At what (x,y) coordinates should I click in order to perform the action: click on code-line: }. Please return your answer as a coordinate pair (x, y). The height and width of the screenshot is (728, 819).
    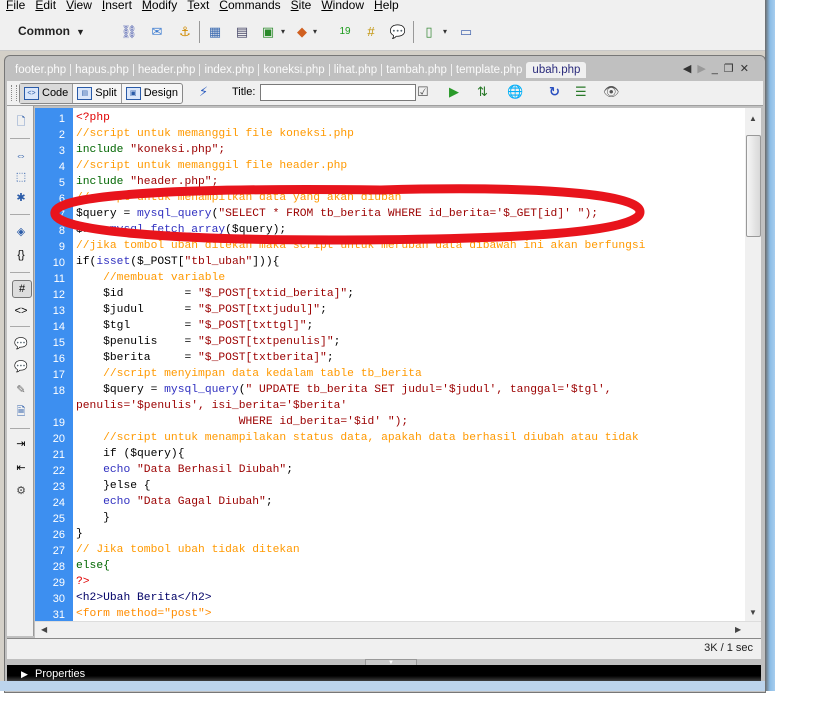
    Looking at the image, I should click on (93, 518).